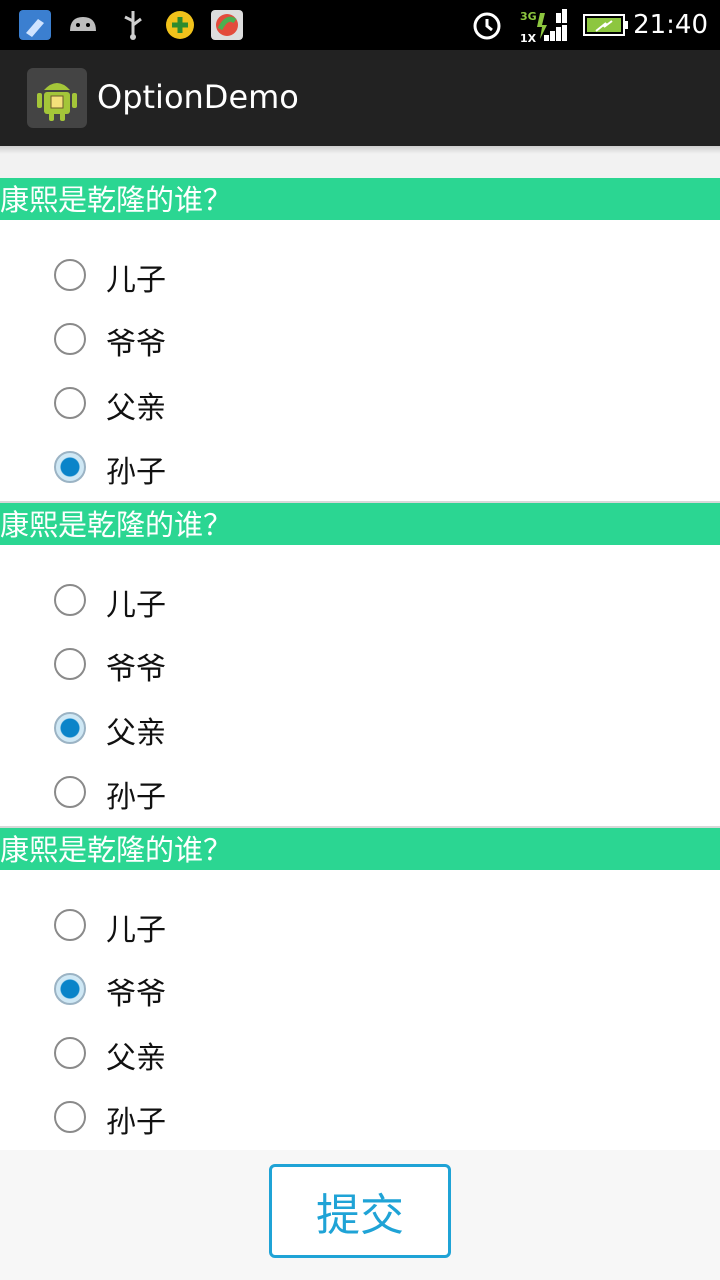 The width and height of the screenshot is (720, 1280). What do you see at coordinates (605, 25) in the screenshot?
I see `battery-icon` at bounding box center [605, 25].